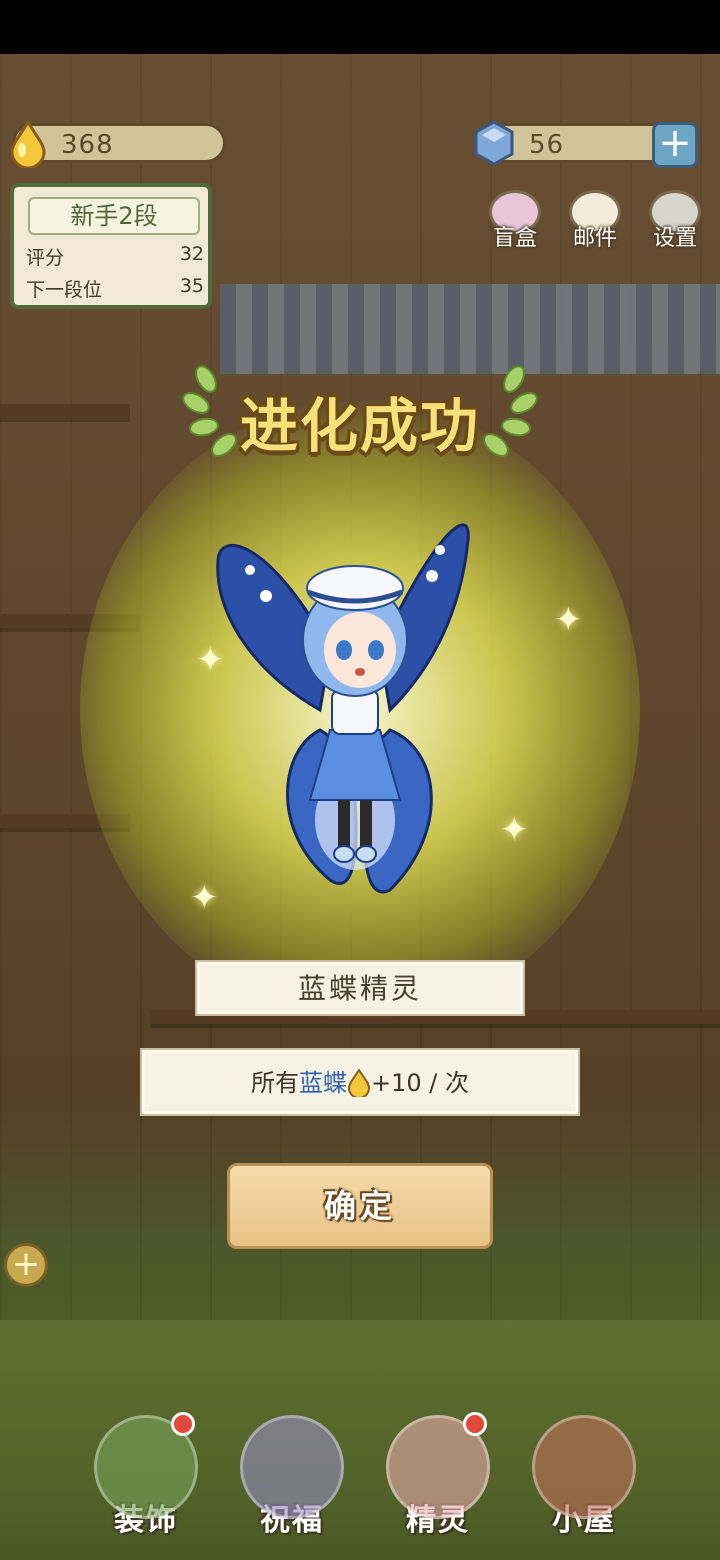 Image resolution: width=720 pixels, height=1560 pixels. I want to click on nav-blessing-button: 祝福, so click(292, 1485).